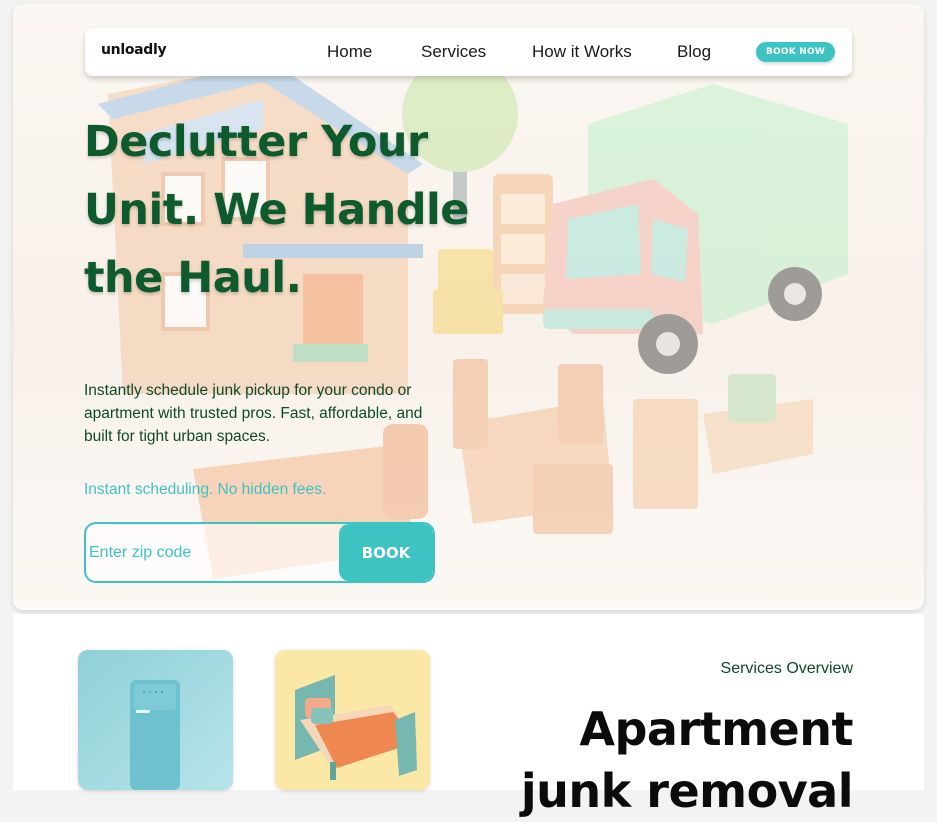 The width and height of the screenshot is (937, 822). Describe the element at coordinates (193, 278) in the screenshot. I see `headline-line-3: the Haul.` at that location.